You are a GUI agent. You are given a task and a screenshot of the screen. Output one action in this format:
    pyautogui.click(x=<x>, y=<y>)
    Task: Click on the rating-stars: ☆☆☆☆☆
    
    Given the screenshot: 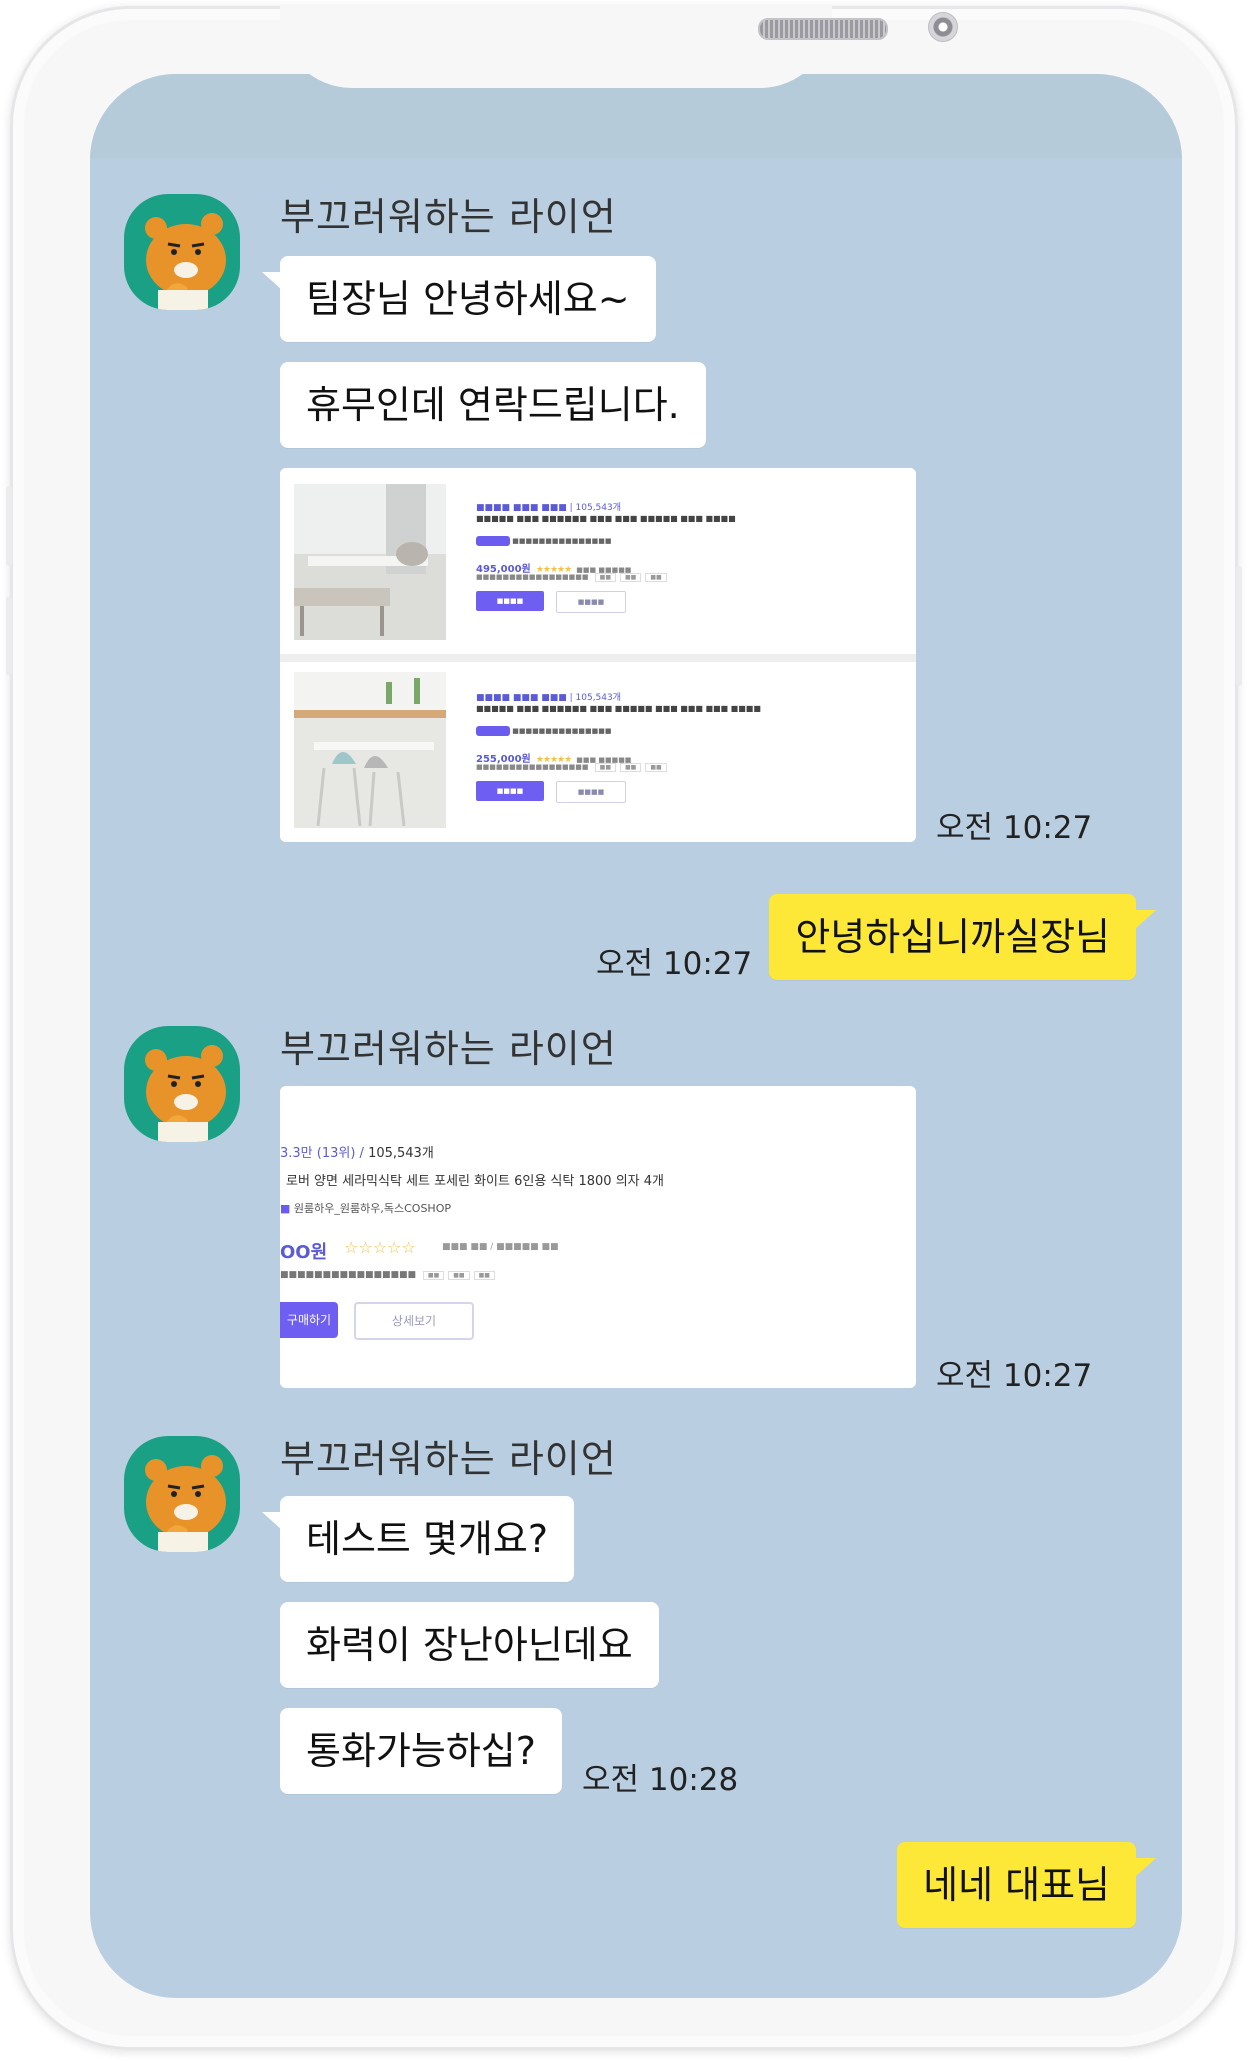 What is the action you would take?
    pyautogui.click(x=380, y=1247)
    